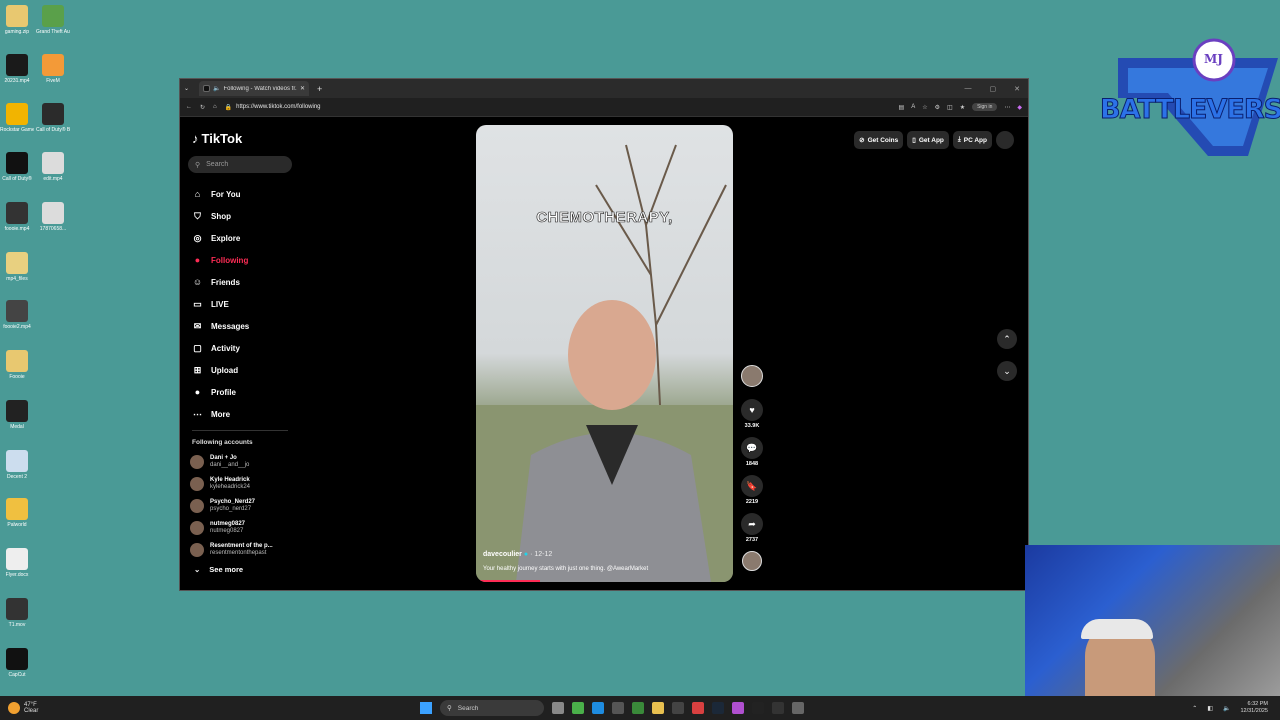  I want to click on desktop-icon: gaming.zip, so click(17, 20).